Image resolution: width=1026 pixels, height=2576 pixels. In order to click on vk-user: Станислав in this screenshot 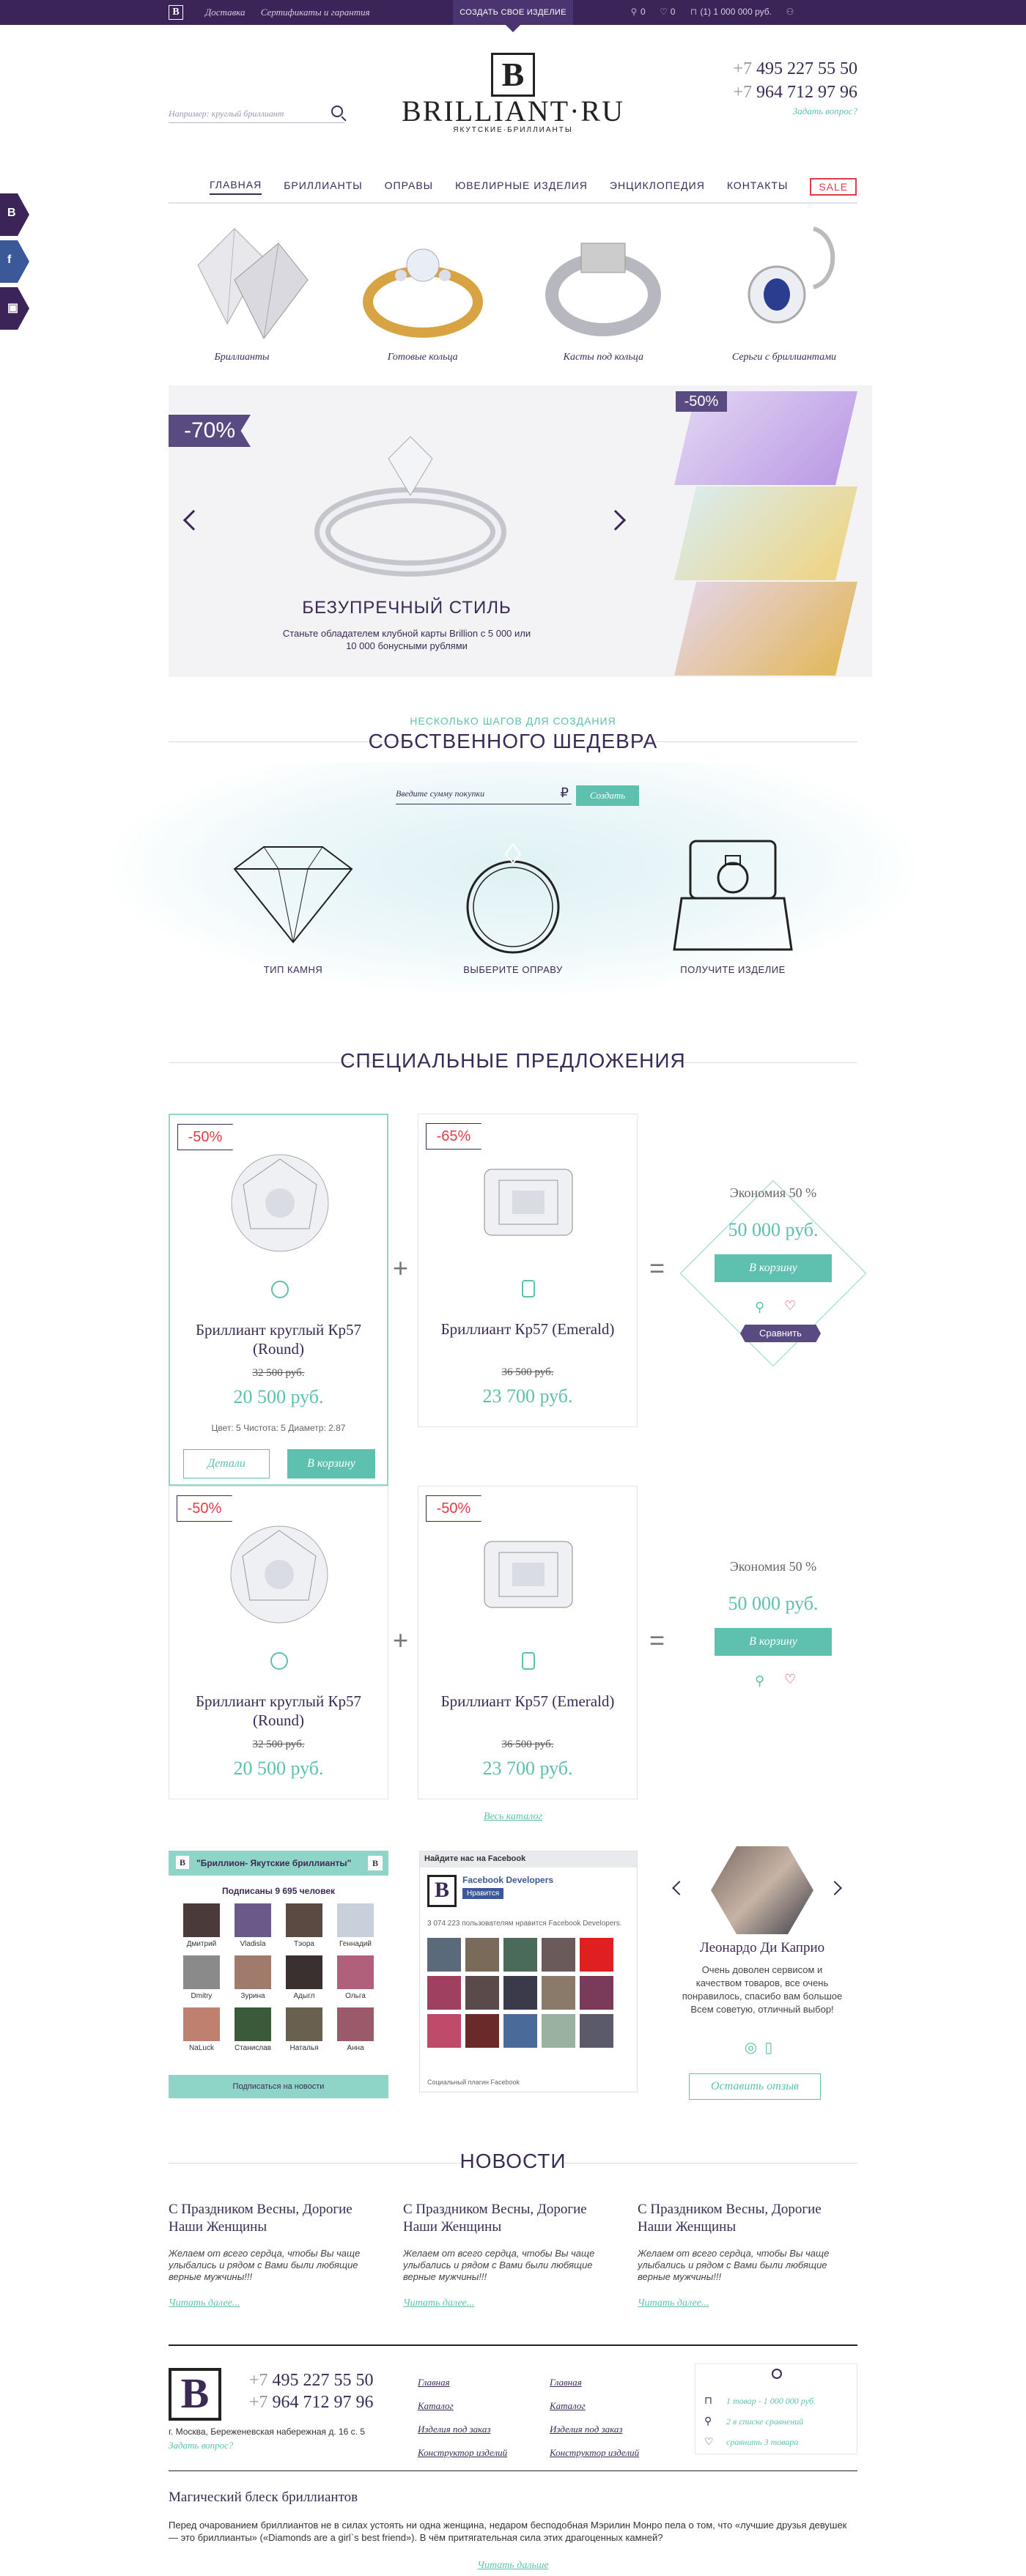, I will do `click(253, 2029)`.